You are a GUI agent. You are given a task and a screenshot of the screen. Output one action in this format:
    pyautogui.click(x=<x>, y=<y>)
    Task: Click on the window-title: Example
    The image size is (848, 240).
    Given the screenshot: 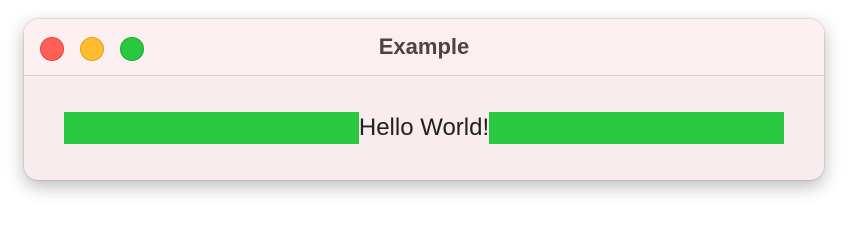 What is the action you would take?
    pyautogui.click(x=424, y=46)
    